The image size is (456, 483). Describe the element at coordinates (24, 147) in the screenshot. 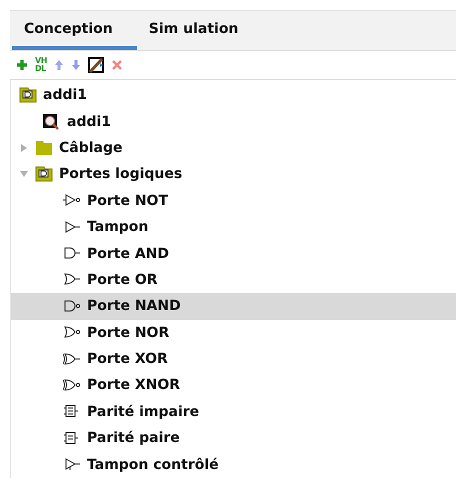

I see `collapsed-arrow-icon` at that location.